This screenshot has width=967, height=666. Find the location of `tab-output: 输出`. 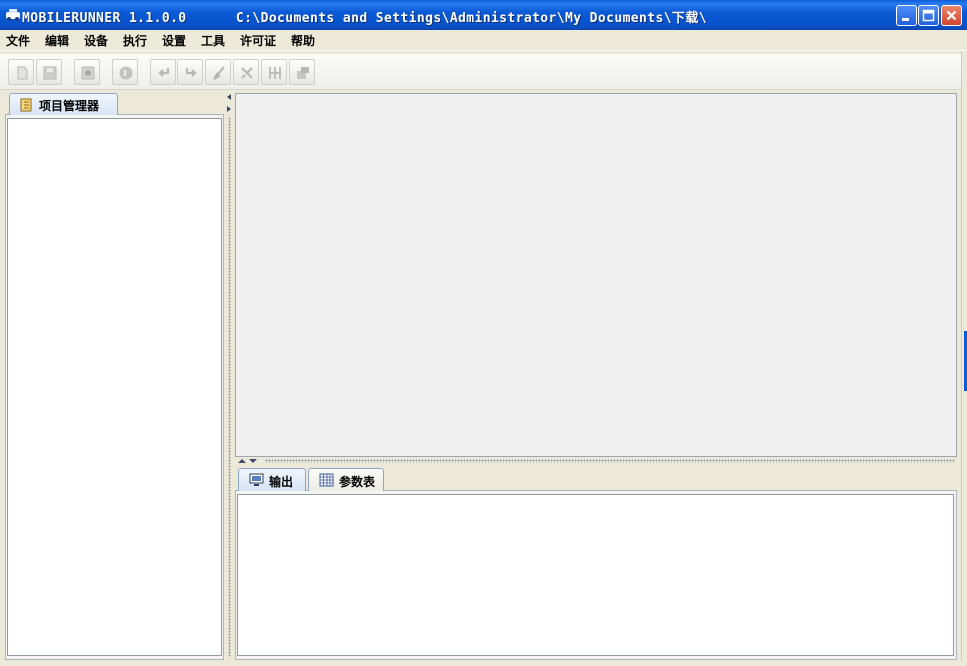

tab-output: 输出 is located at coordinates (272, 479).